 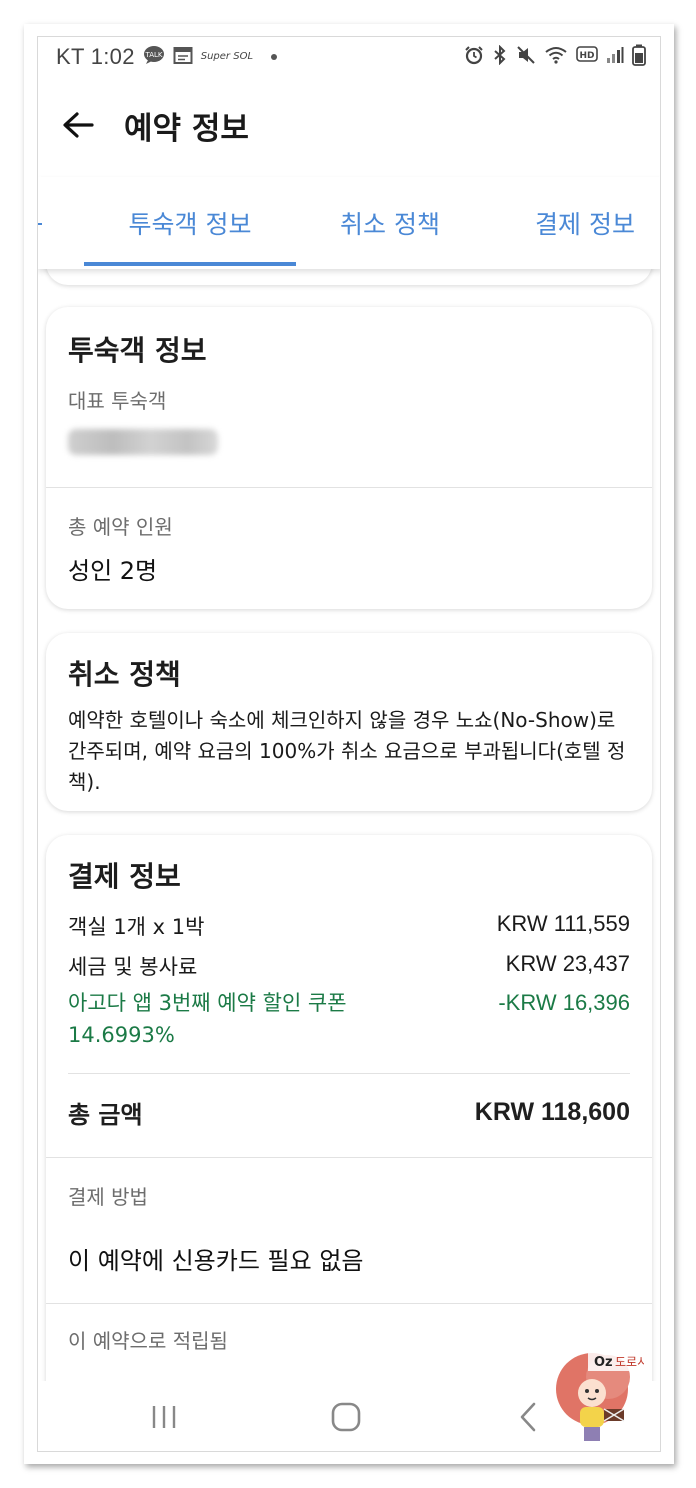 I want to click on calendar-icon, so click(x=183, y=57).